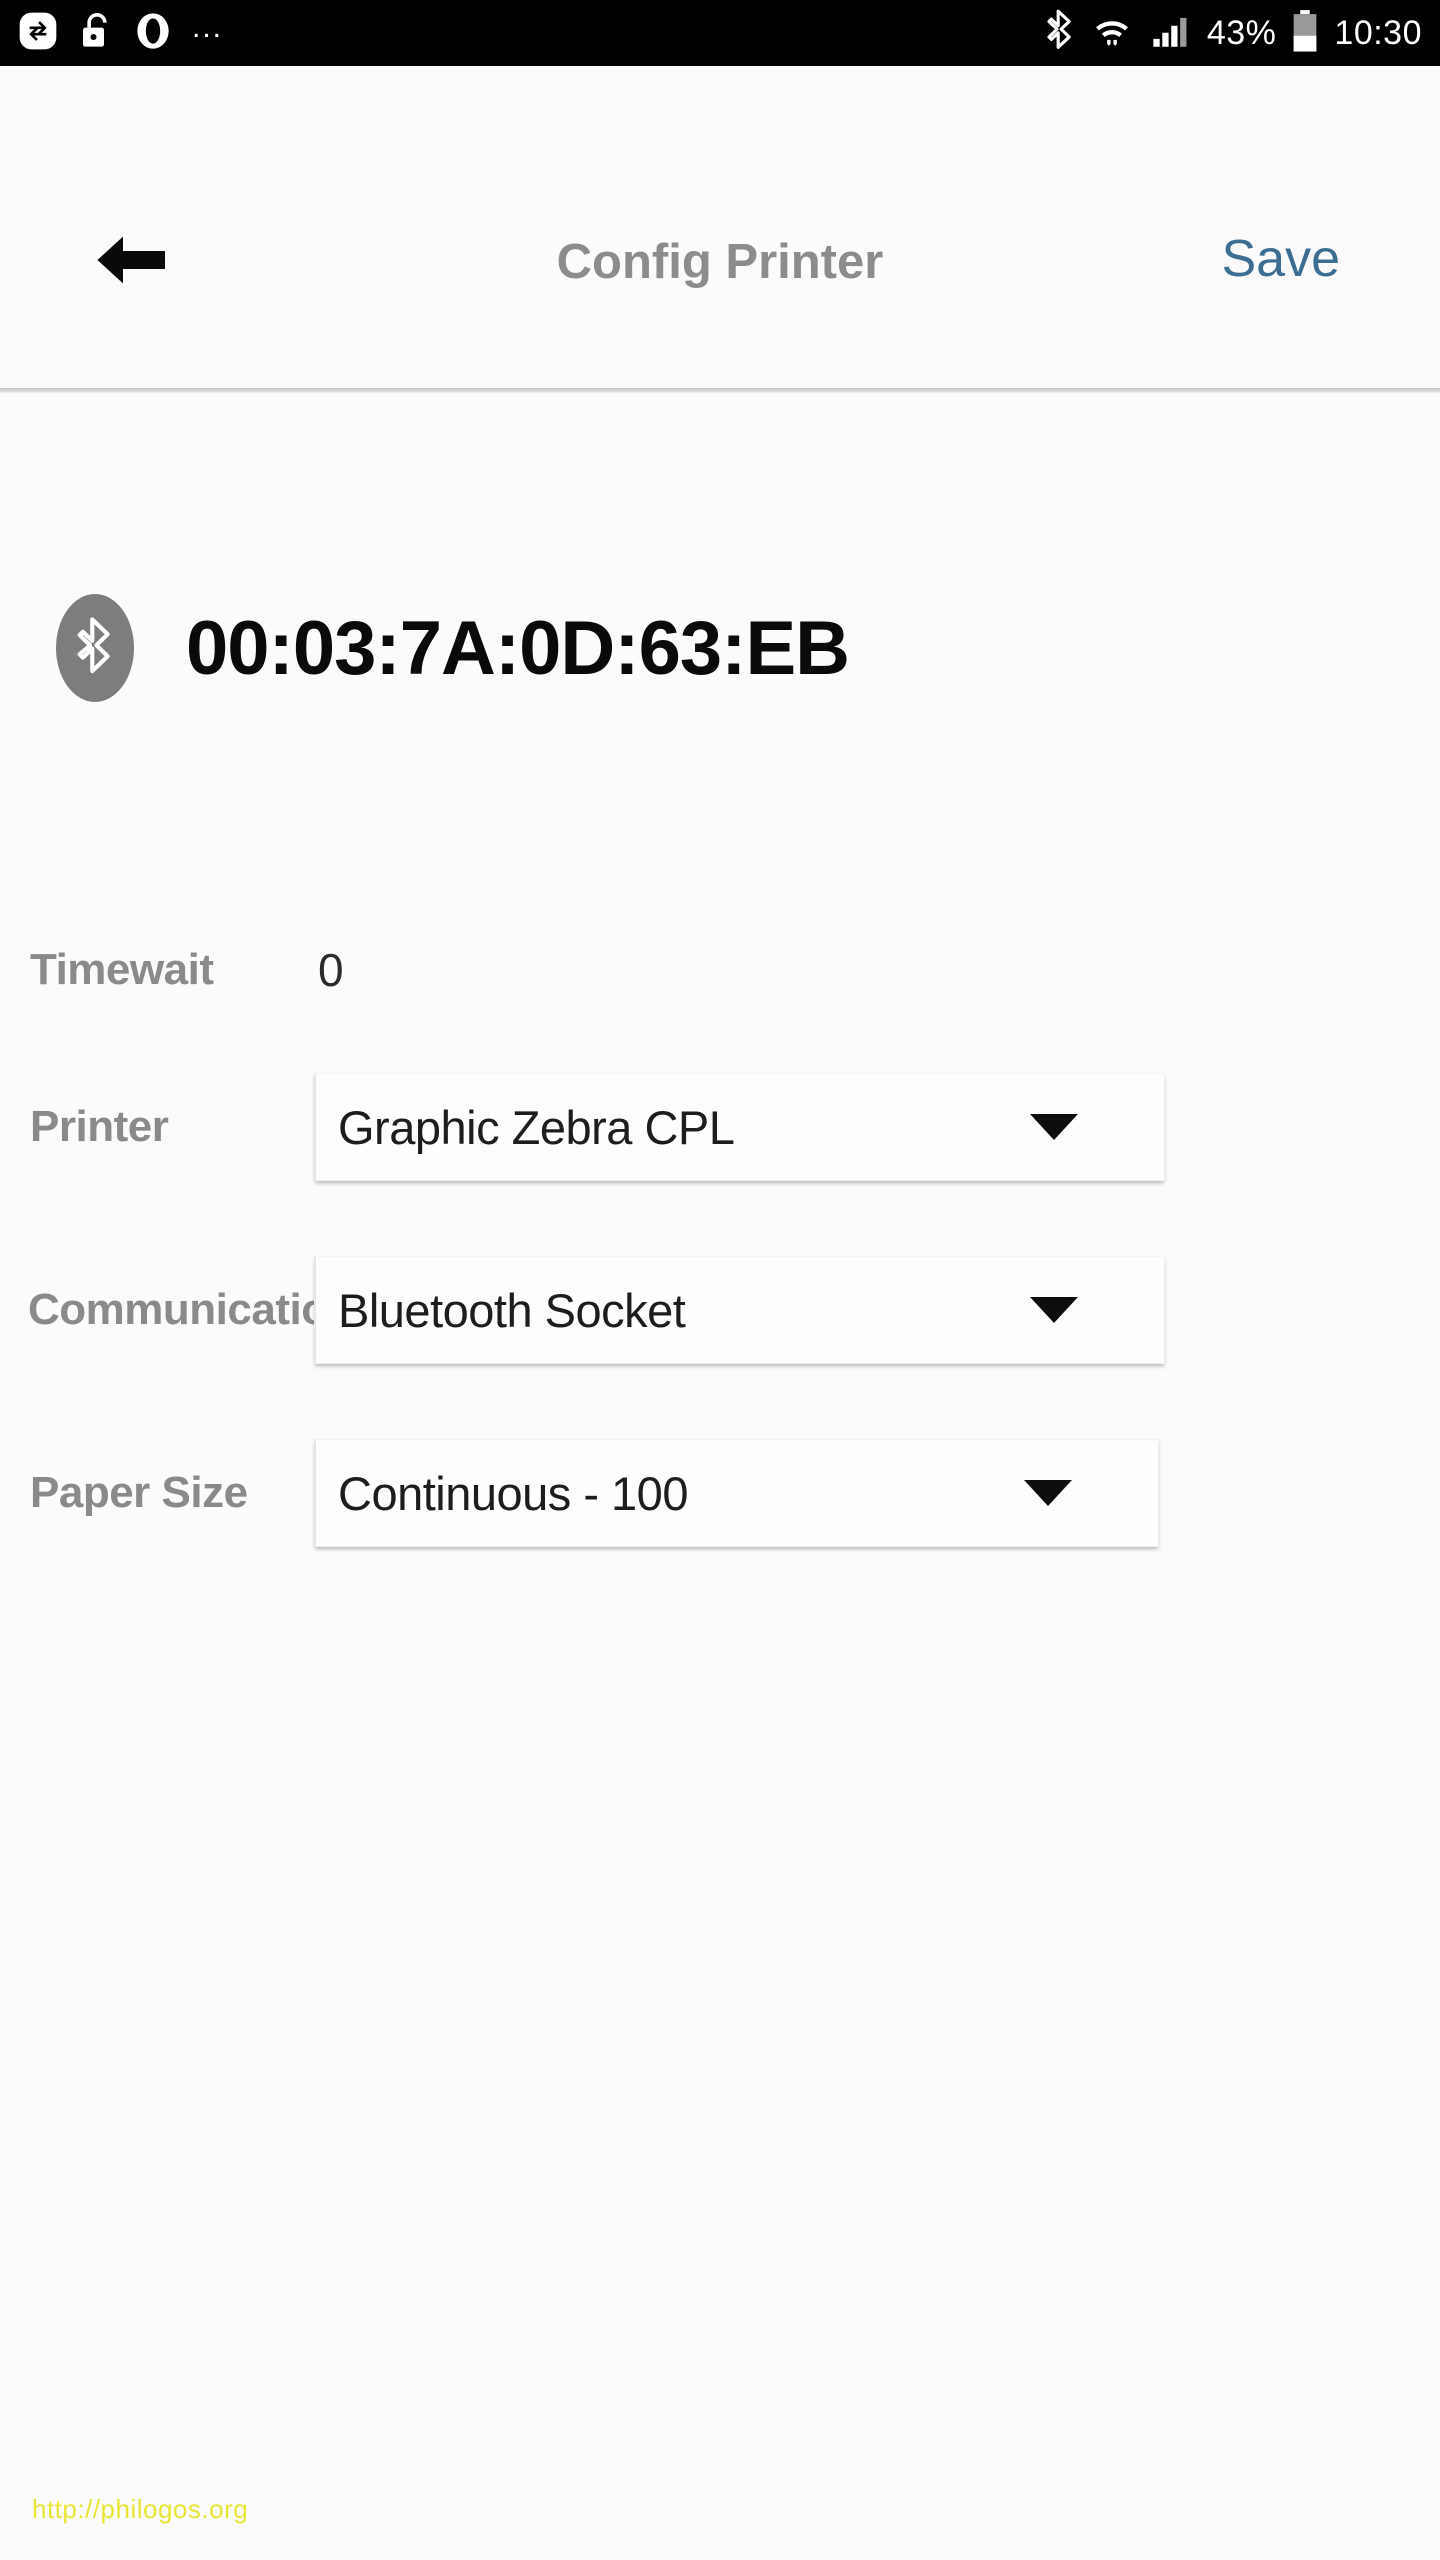  What do you see at coordinates (191, 1309) in the screenshot?
I see `communication-label: Communication` at bounding box center [191, 1309].